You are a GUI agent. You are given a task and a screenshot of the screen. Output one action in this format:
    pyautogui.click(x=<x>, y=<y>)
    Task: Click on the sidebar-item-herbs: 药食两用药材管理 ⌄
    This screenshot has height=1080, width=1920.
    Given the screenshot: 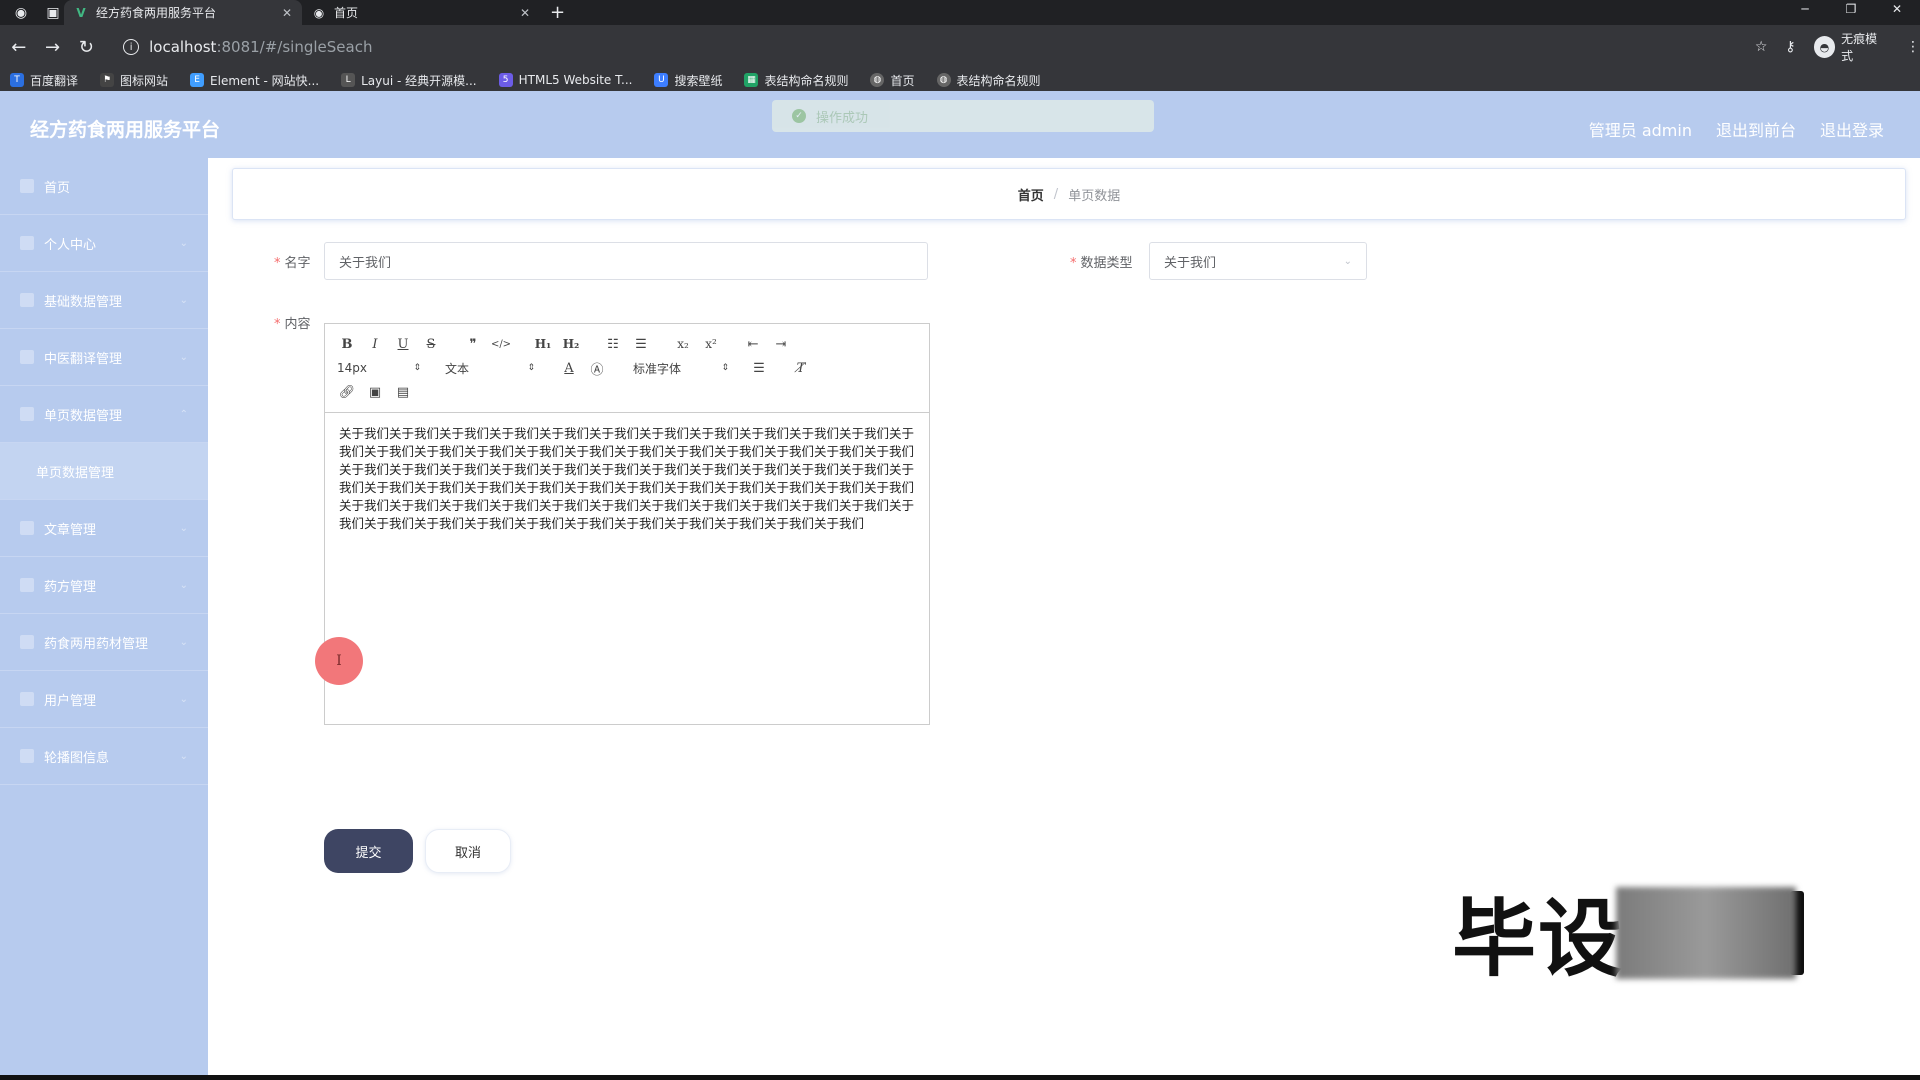 What is the action you would take?
    pyautogui.click(x=104, y=642)
    